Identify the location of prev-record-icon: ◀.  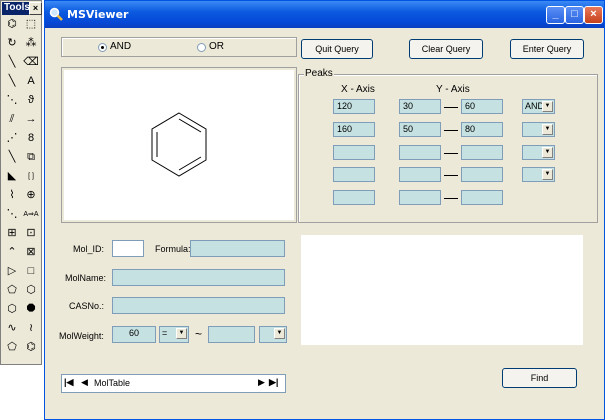
(84, 382).